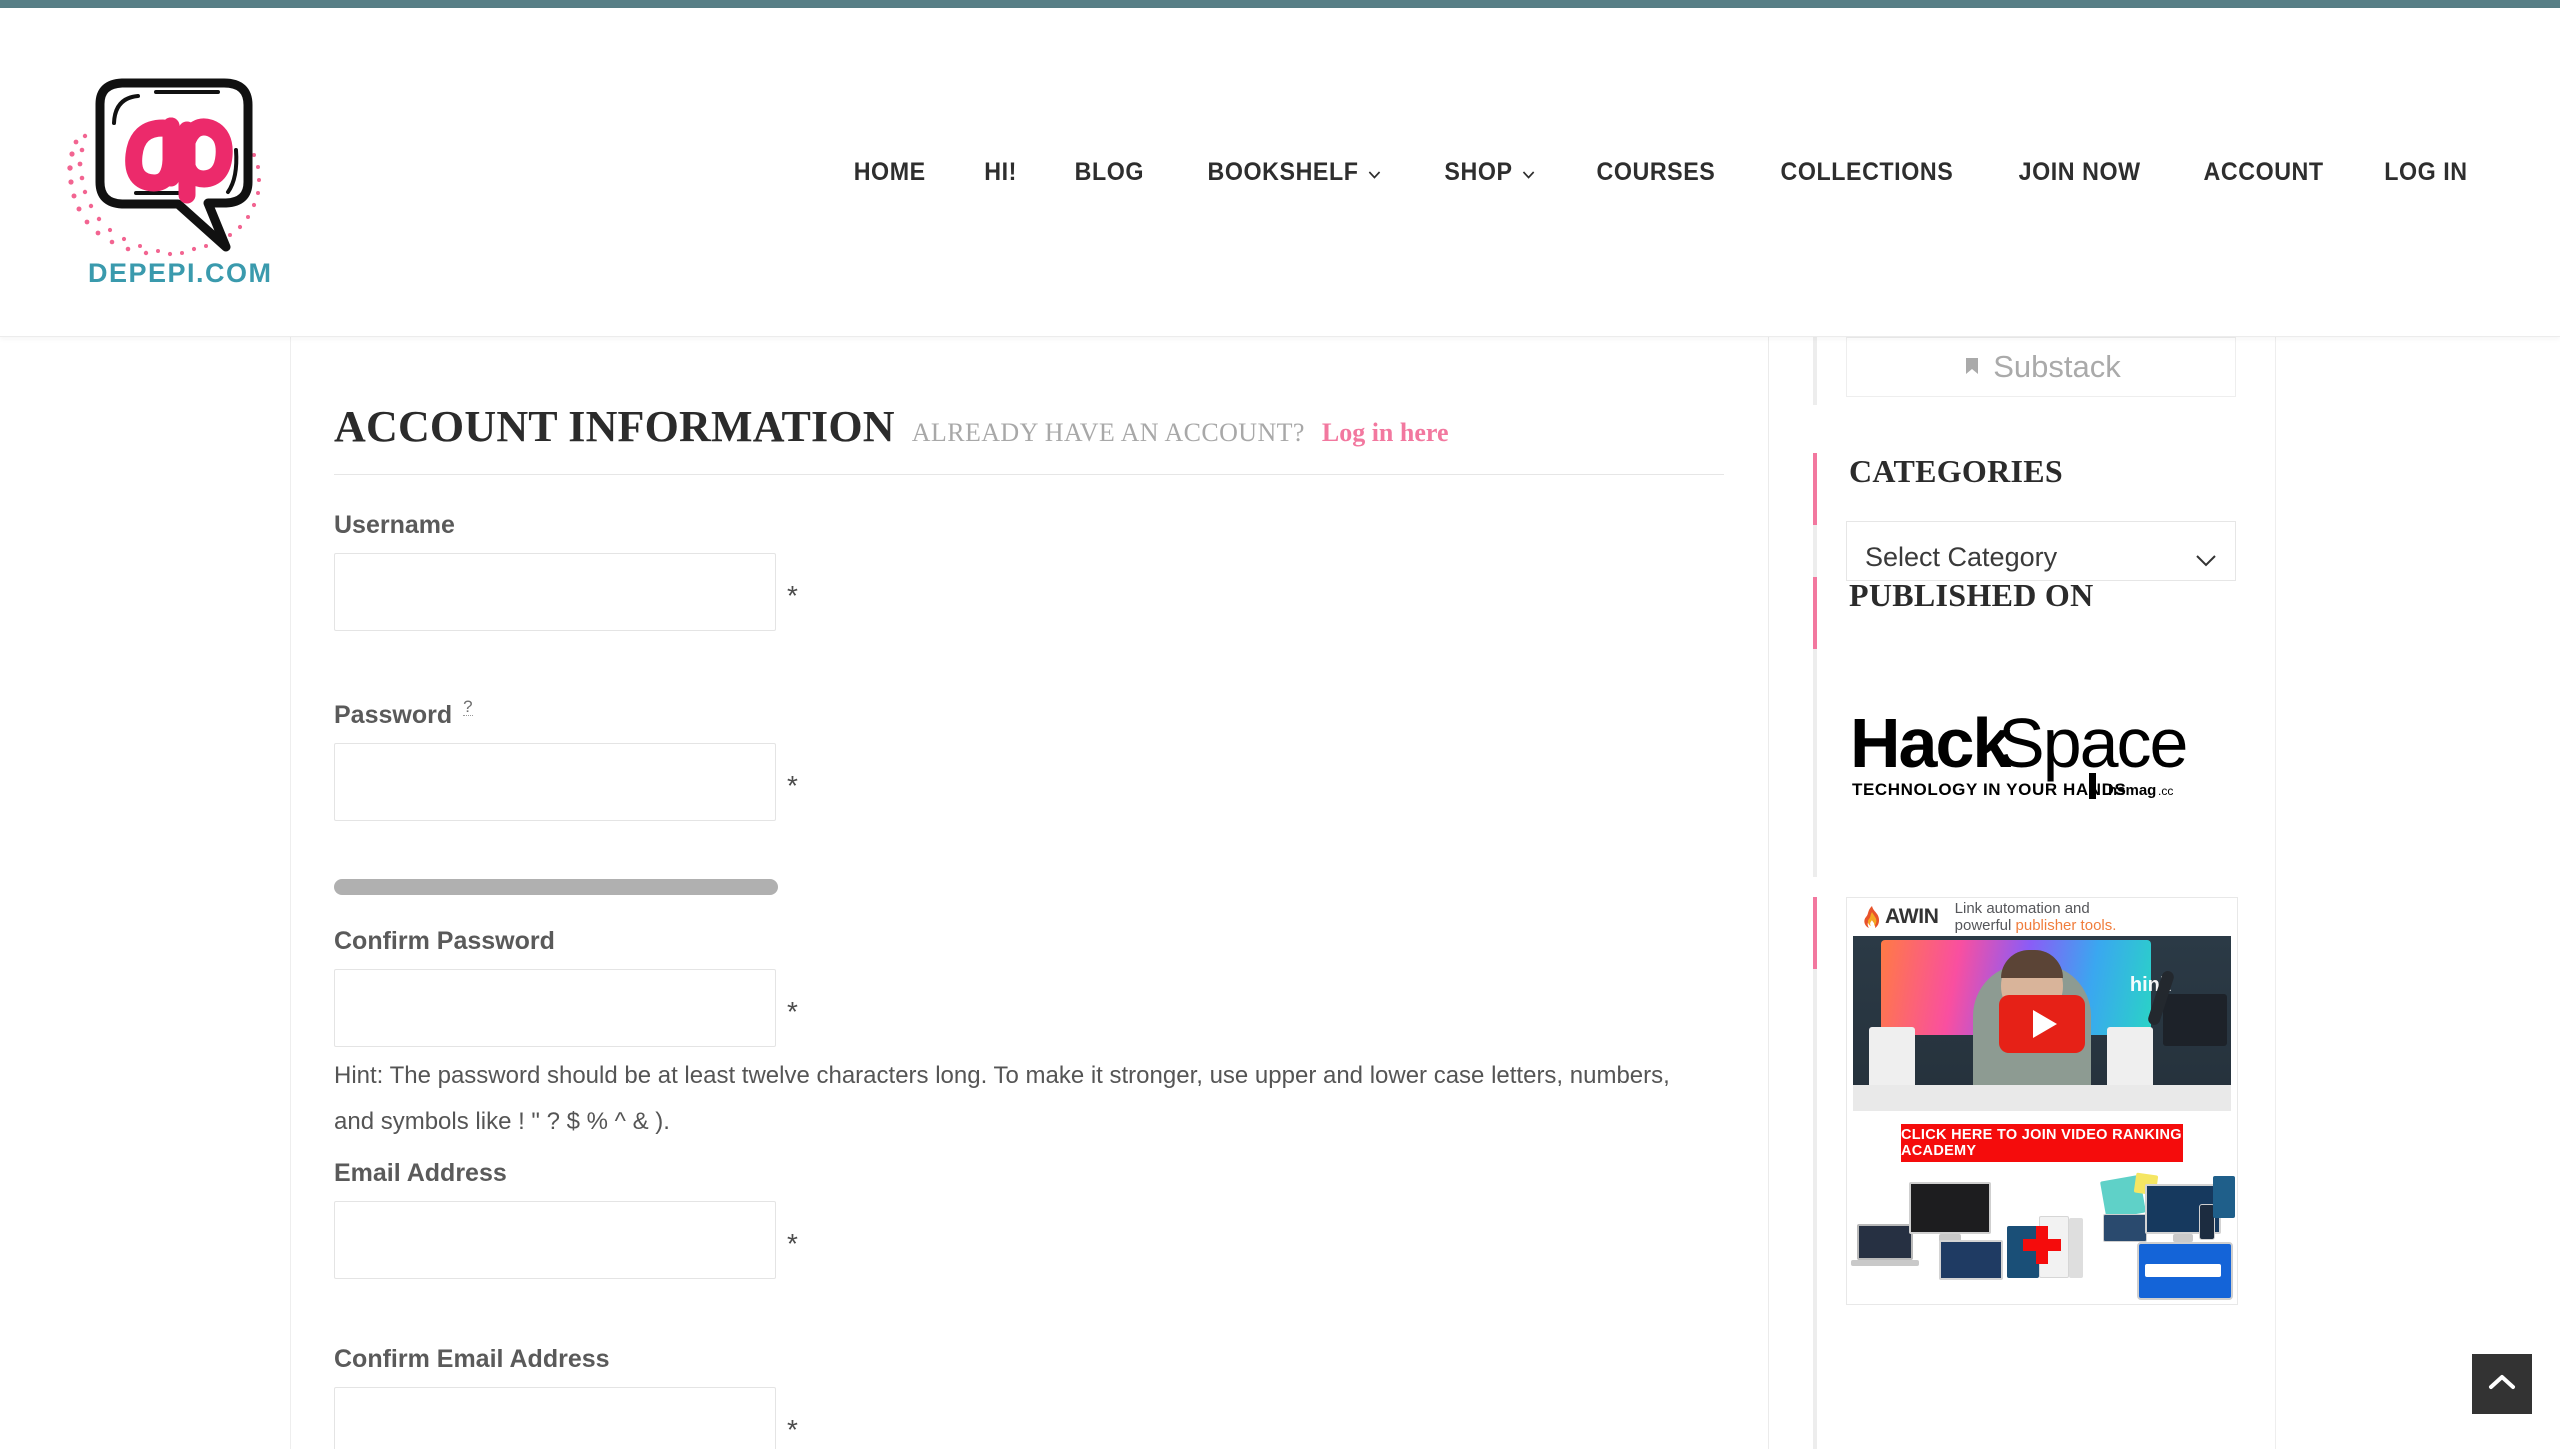 Image resolution: width=2560 pixels, height=1449 pixels. Describe the element at coordinates (2042, 1238) in the screenshot. I see `product-mockups` at that location.